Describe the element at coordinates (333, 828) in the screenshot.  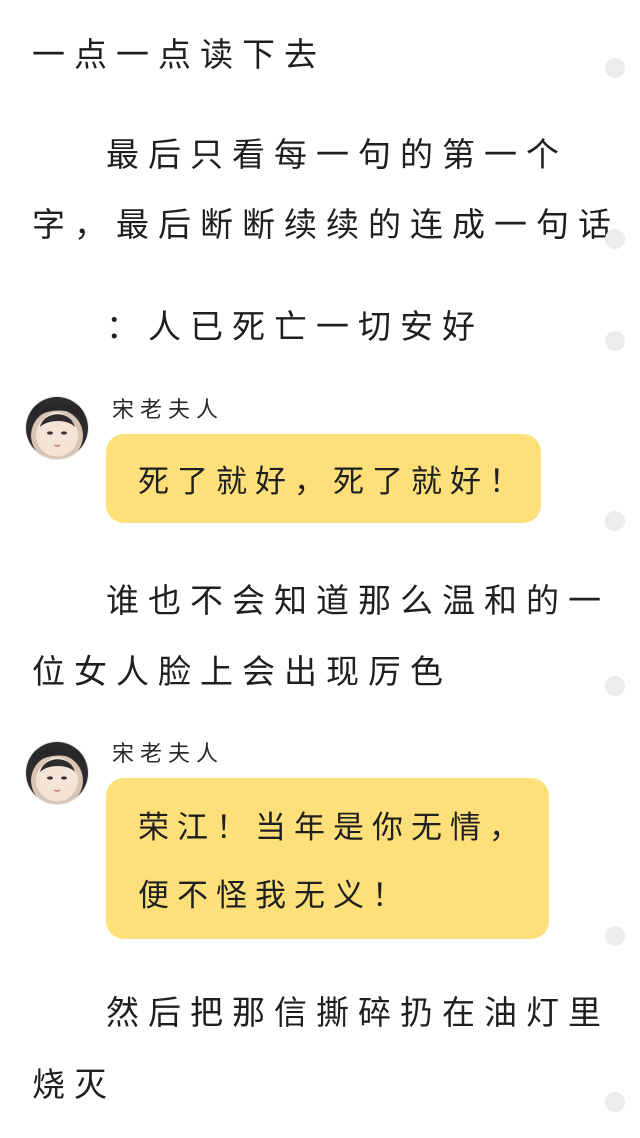
I see `message-text: 荣江！当年是你无情，` at that location.